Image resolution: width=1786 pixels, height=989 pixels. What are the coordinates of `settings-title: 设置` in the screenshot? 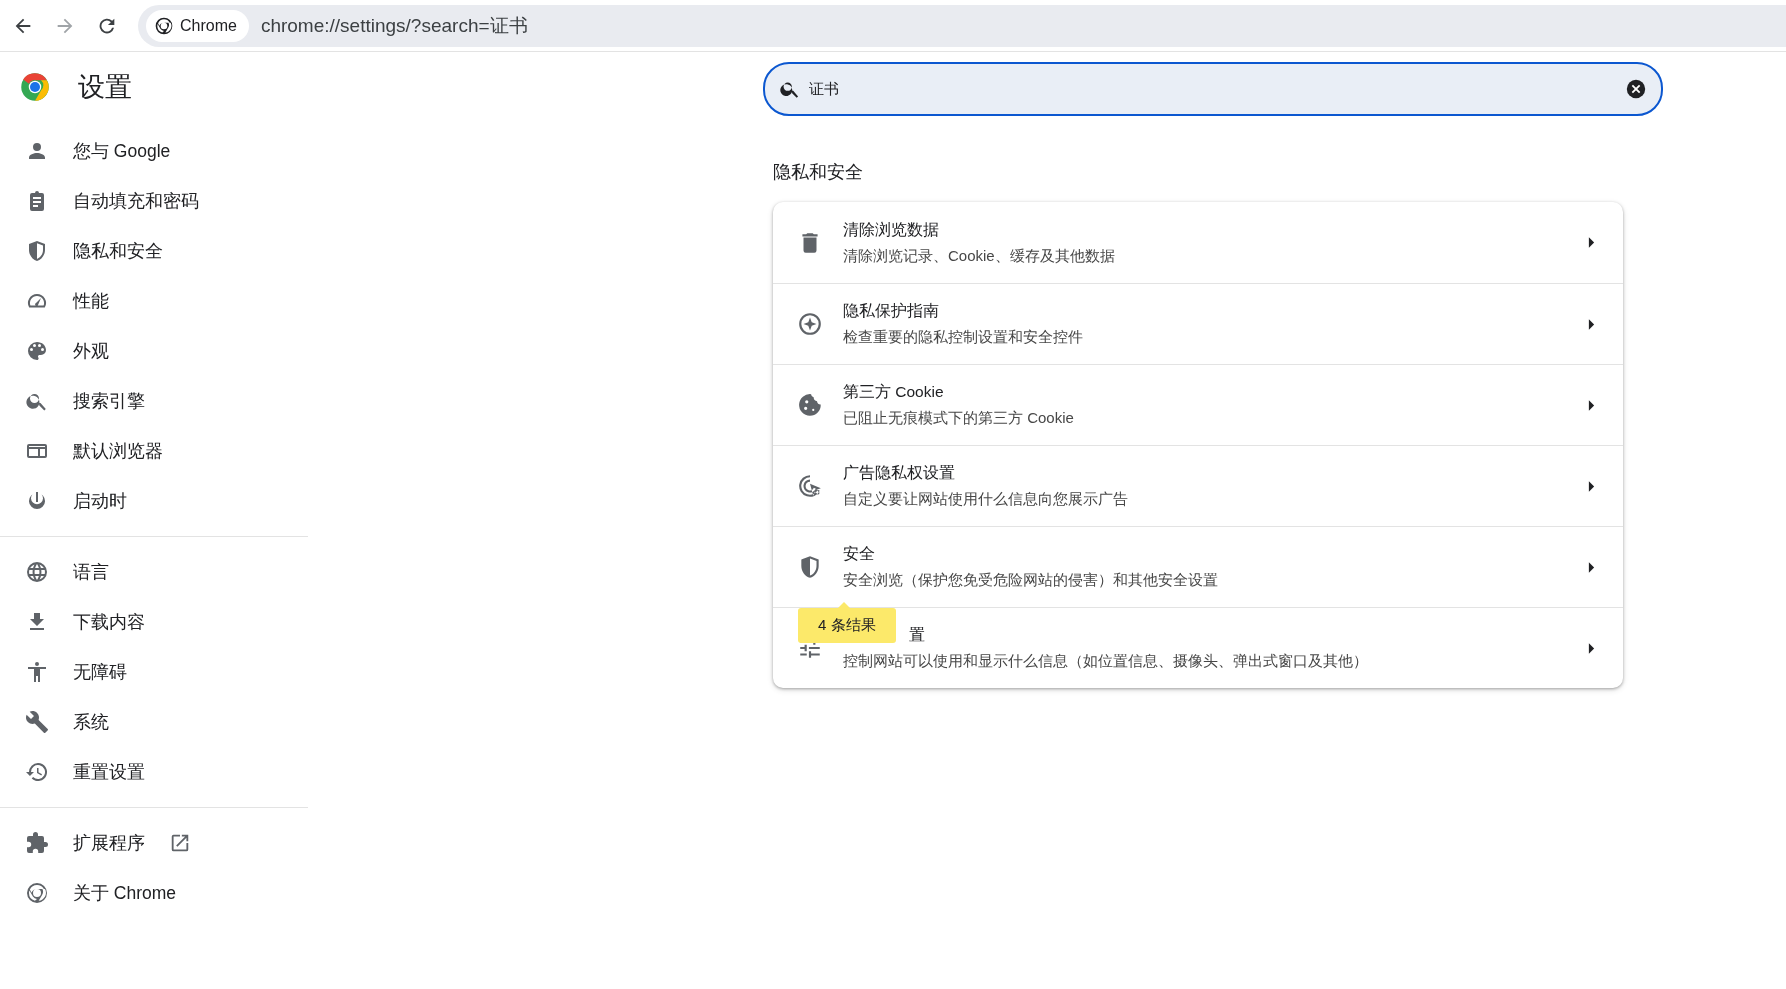 It's located at (105, 87).